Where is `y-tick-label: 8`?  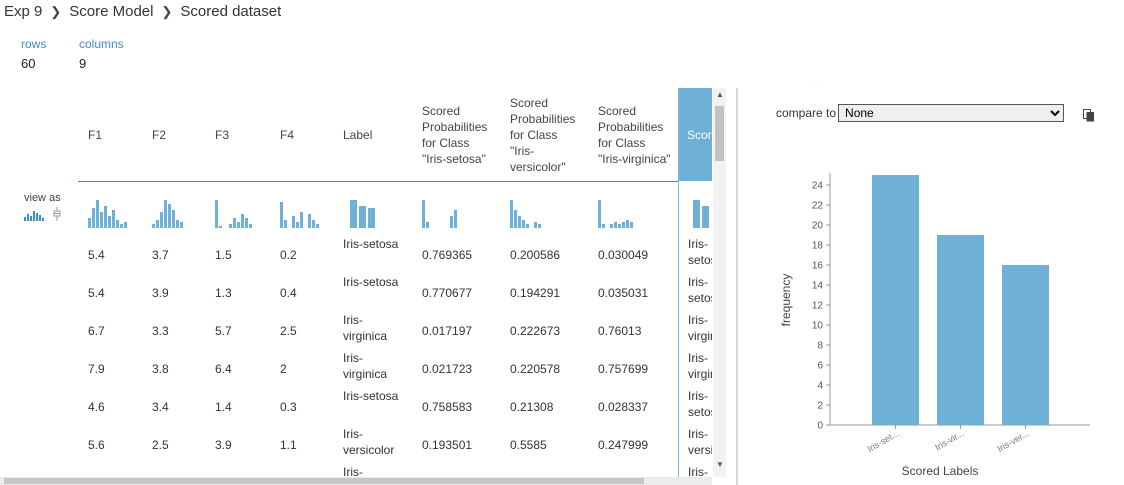
y-tick-label: 8 is located at coordinates (820, 346).